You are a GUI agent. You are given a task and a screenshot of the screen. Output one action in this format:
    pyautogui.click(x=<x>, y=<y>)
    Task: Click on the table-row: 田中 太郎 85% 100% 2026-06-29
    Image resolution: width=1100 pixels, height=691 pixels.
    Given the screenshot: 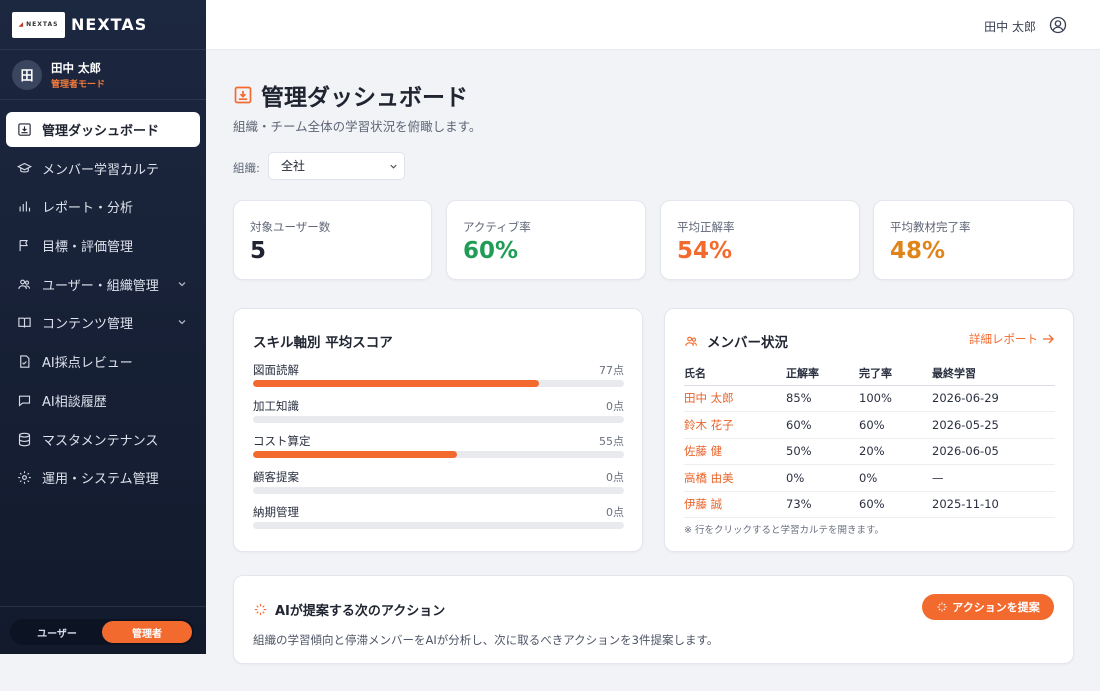 What is the action you would take?
    pyautogui.click(x=869, y=398)
    